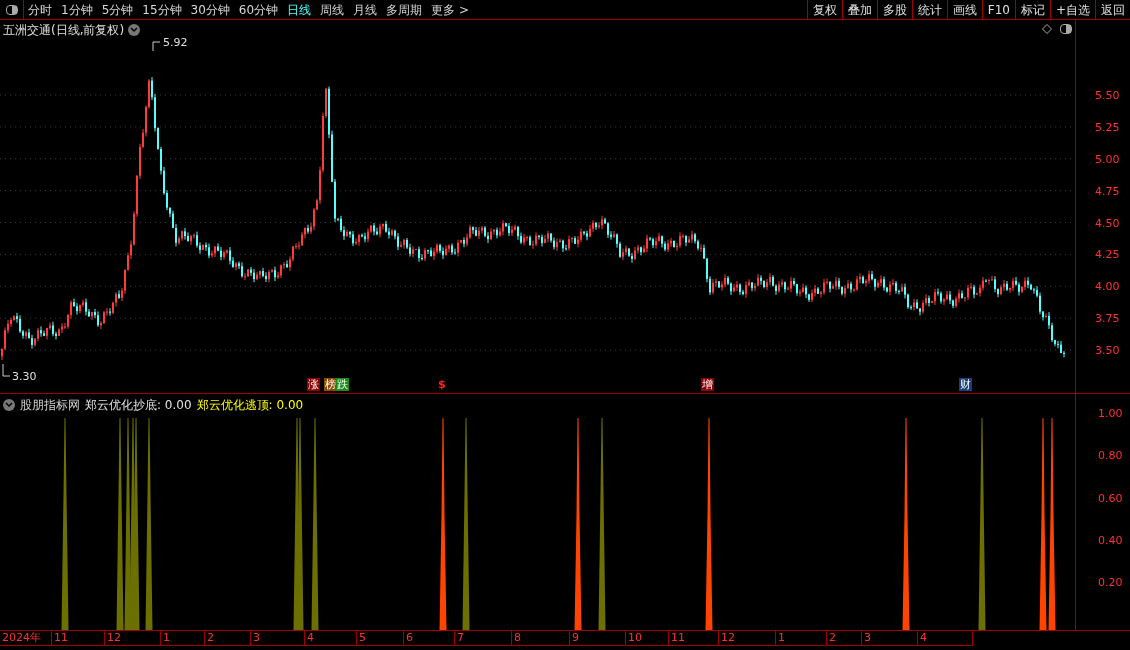 The image size is (1130, 650). I want to click on chart-title: 五洲交通(日线,前复权), so click(64, 30).